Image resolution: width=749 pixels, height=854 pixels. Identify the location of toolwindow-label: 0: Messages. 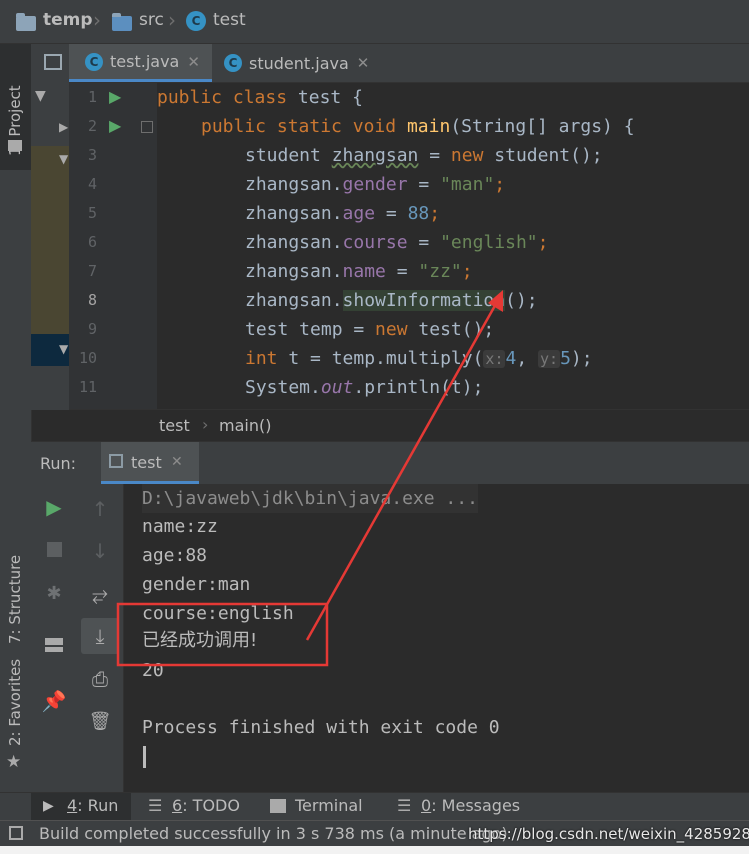
(471, 805).